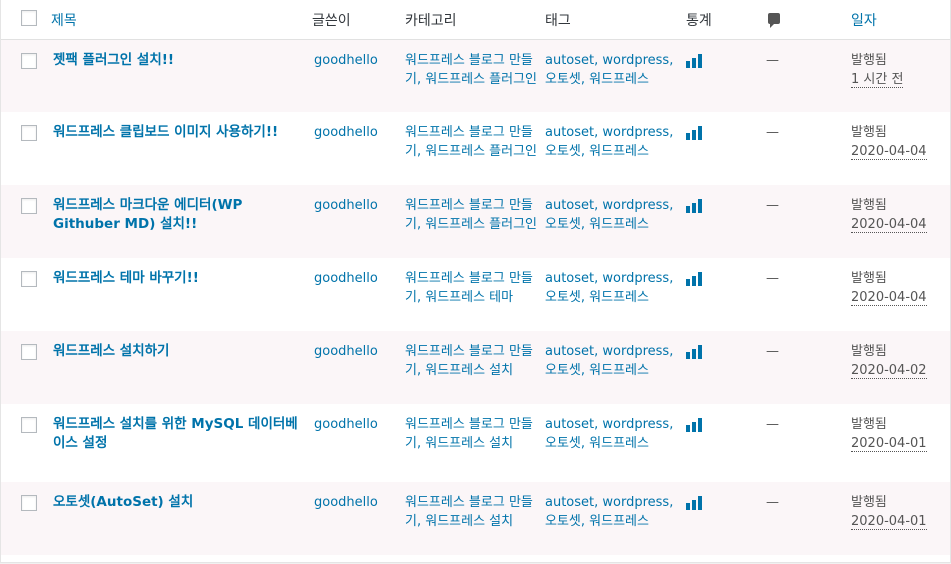 The width and height of the screenshot is (951, 564). I want to click on column-comments-header, so click(808, 20).